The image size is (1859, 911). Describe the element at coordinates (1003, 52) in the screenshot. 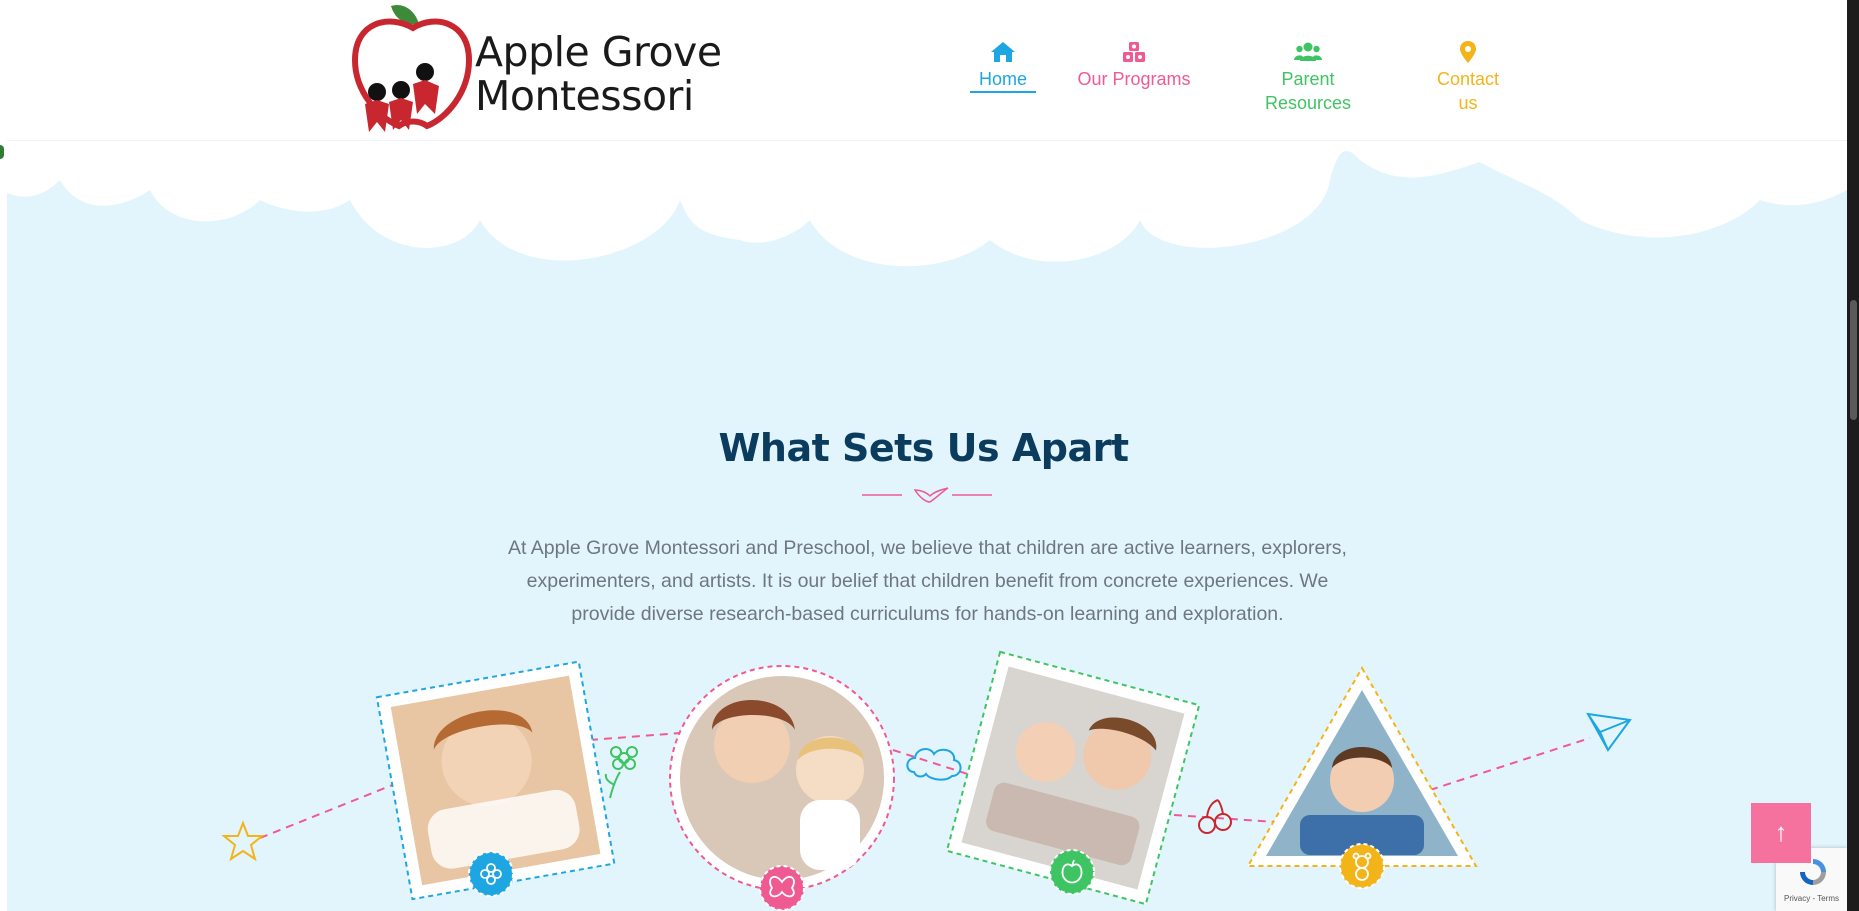

I see `home-icon` at that location.